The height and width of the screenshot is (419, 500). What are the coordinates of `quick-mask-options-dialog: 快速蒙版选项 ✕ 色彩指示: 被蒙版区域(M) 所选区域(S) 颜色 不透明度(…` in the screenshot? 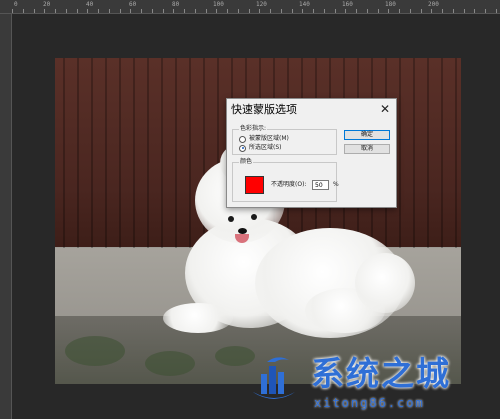 It's located at (311, 153).